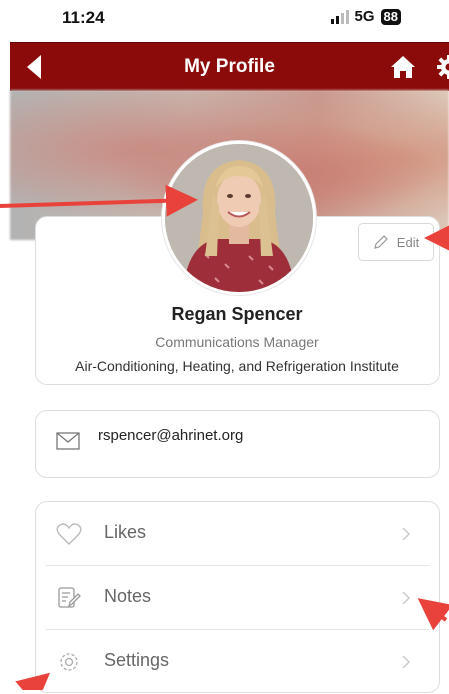 Image resolution: width=449 pixels, height=694 pixels. What do you see at coordinates (391, 17) in the screenshot?
I see `battery-icon: 88` at bounding box center [391, 17].